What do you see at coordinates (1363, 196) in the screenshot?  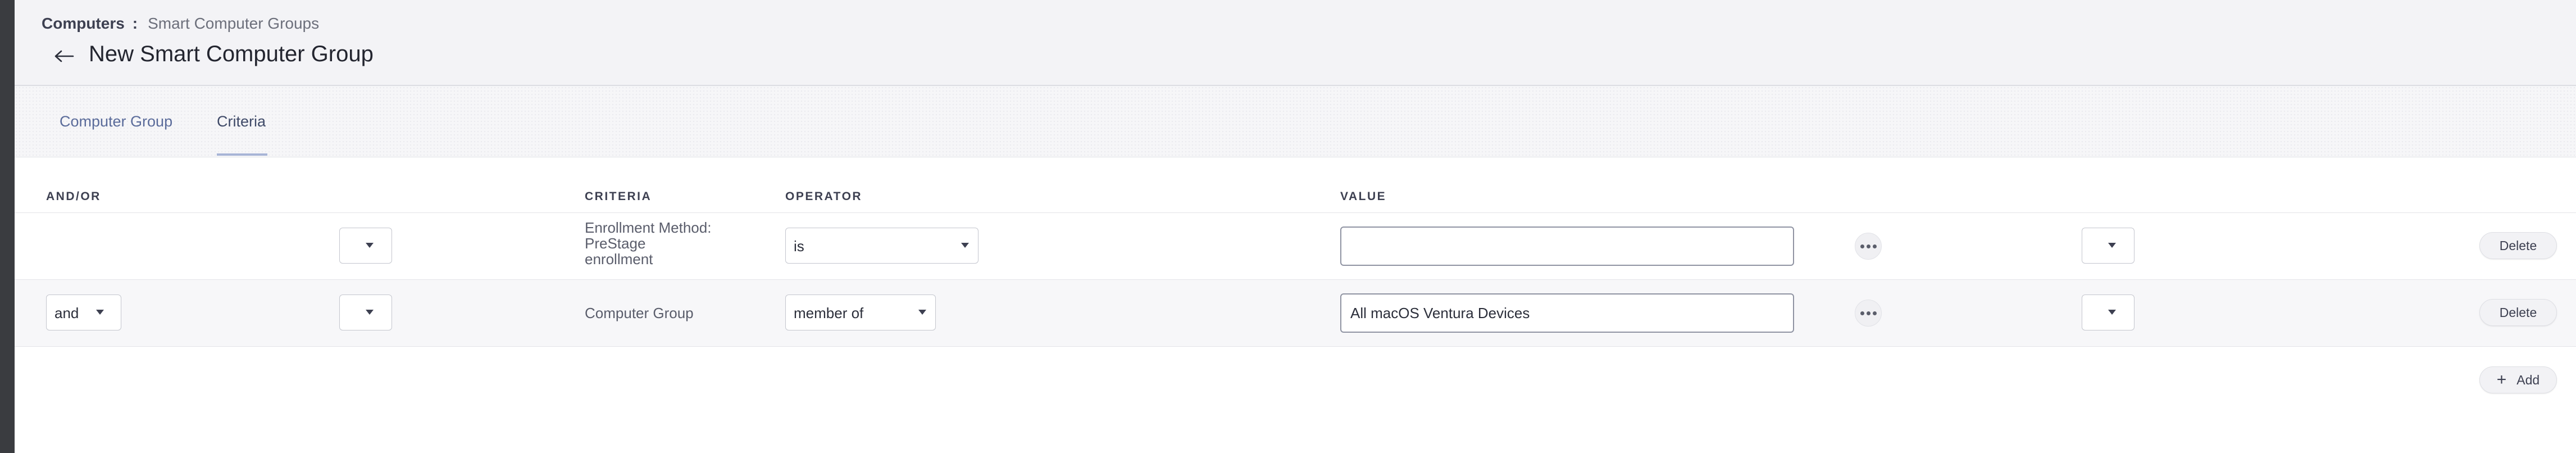 I see `column-header-value: VALUE` at bounding box center [1363, 196].